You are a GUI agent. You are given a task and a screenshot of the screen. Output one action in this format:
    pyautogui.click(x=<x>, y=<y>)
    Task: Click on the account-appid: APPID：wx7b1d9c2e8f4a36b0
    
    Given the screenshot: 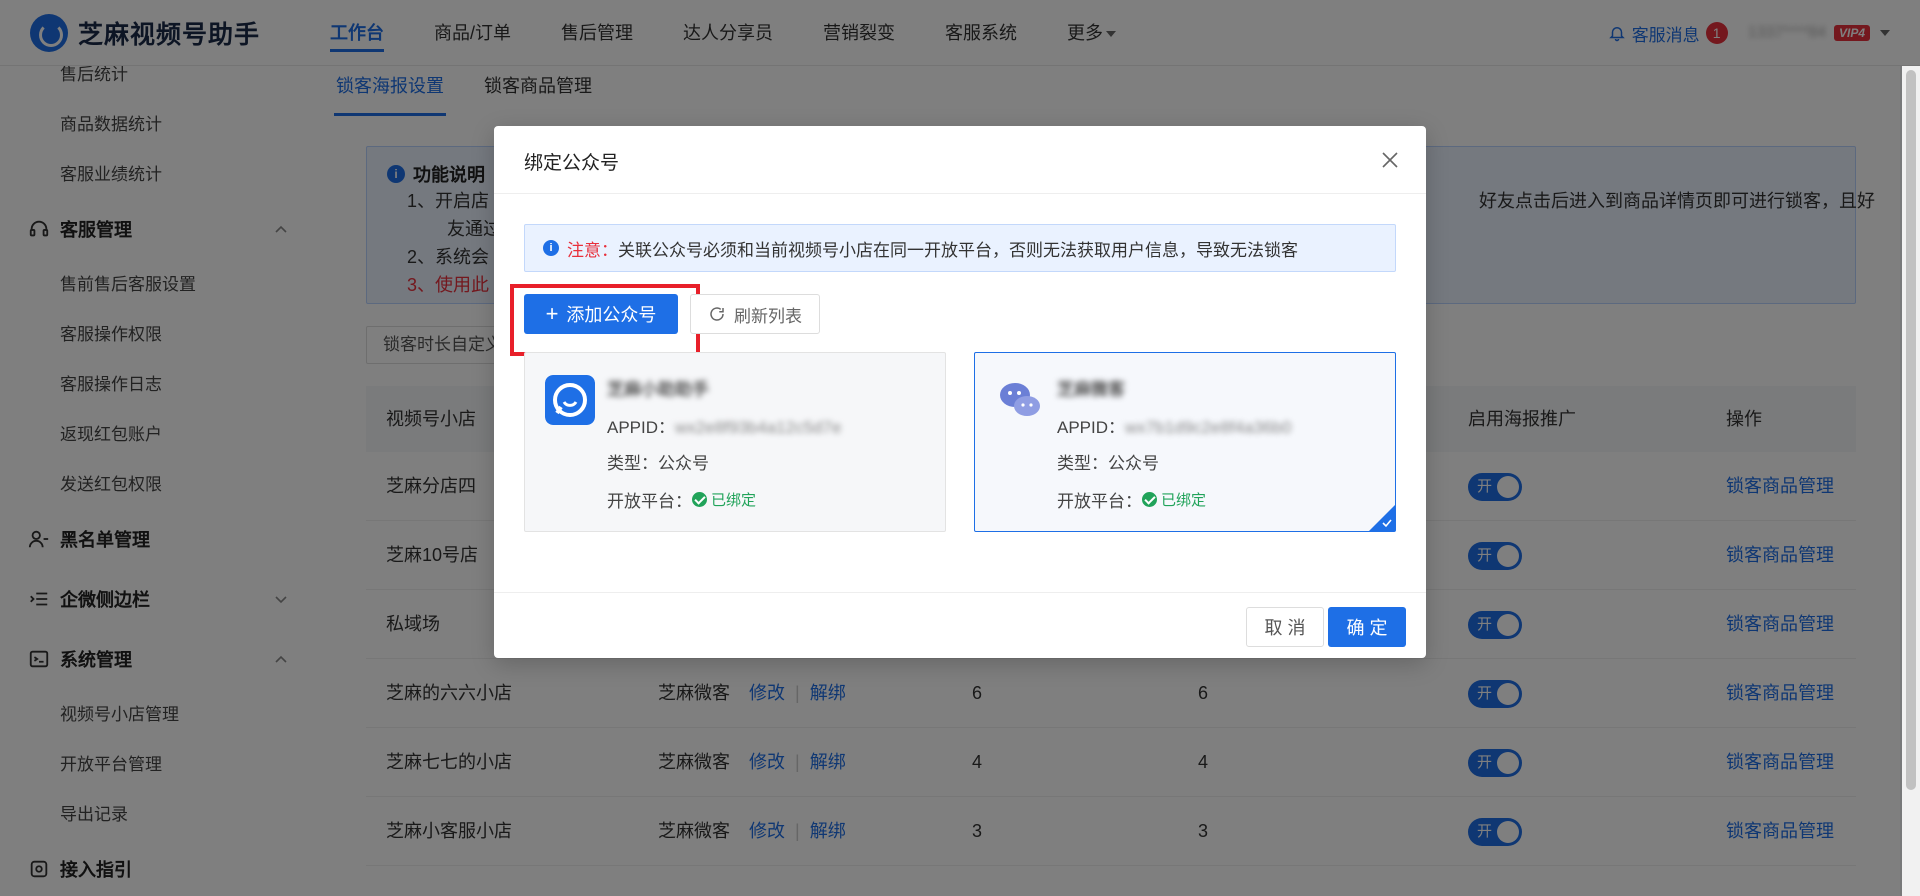 What is the action you would take?
    pyautogui.click(x=1174, y=425)
    